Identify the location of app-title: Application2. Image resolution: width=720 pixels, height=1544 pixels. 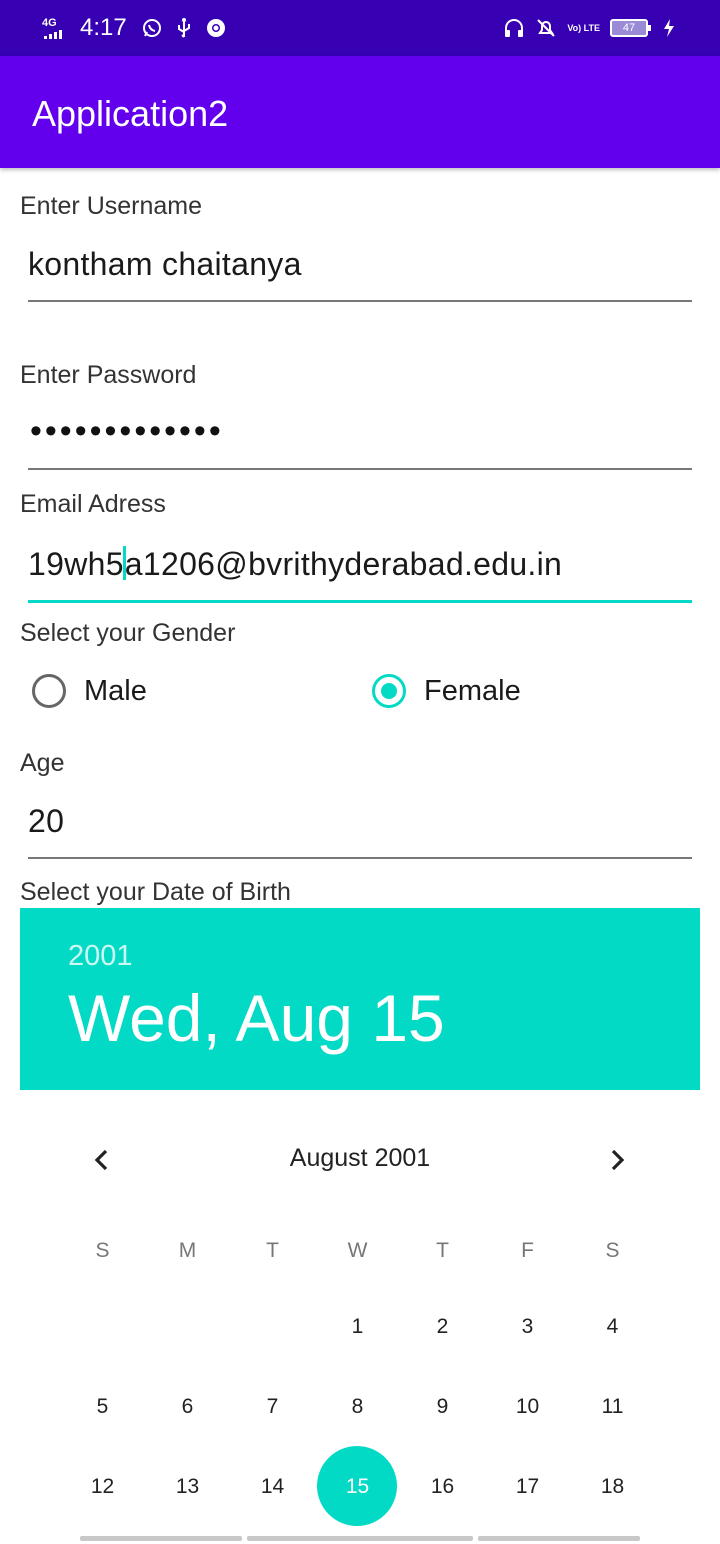
(130, 113).